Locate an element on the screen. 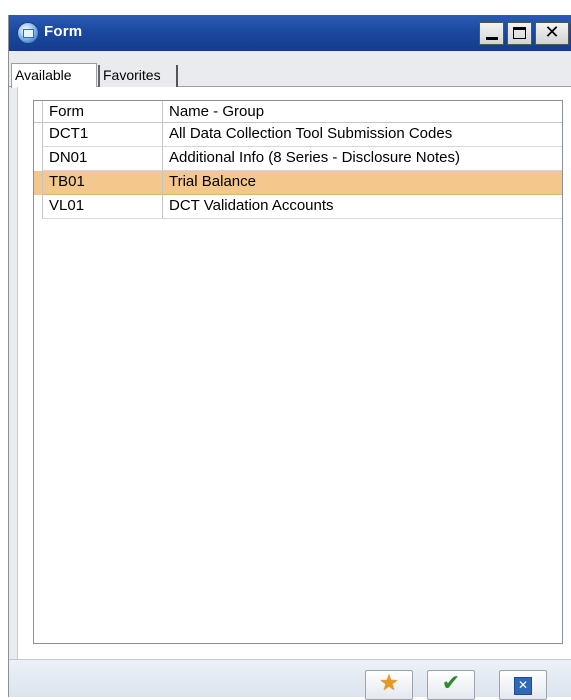 The height and width of the screenshot is (700, 571). cell-name: DCT Validation Accounts is located at coordinates (362, 207).